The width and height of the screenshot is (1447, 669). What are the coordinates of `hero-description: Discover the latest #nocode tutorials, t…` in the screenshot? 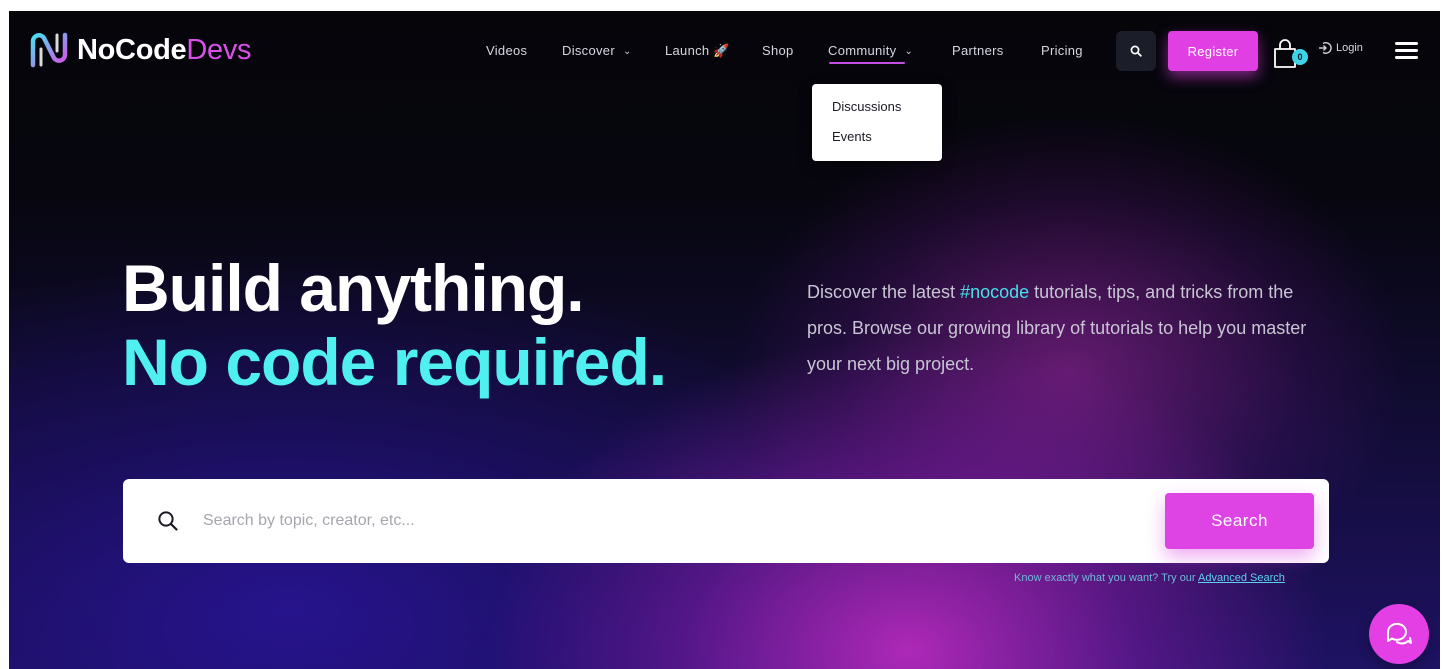 It's located at (1072, 328).